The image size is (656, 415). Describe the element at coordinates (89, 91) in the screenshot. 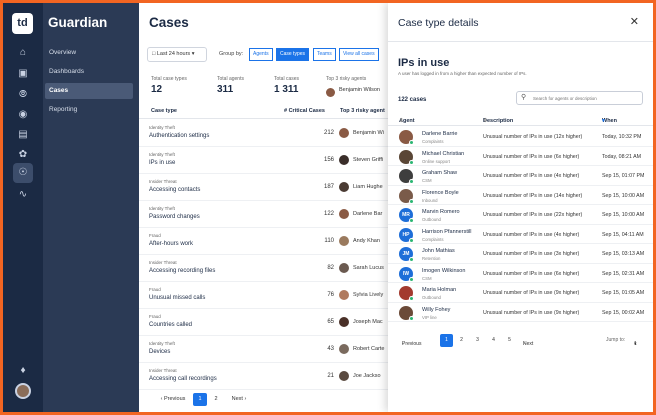

I see `nav-item-cases: Cases` at that location.